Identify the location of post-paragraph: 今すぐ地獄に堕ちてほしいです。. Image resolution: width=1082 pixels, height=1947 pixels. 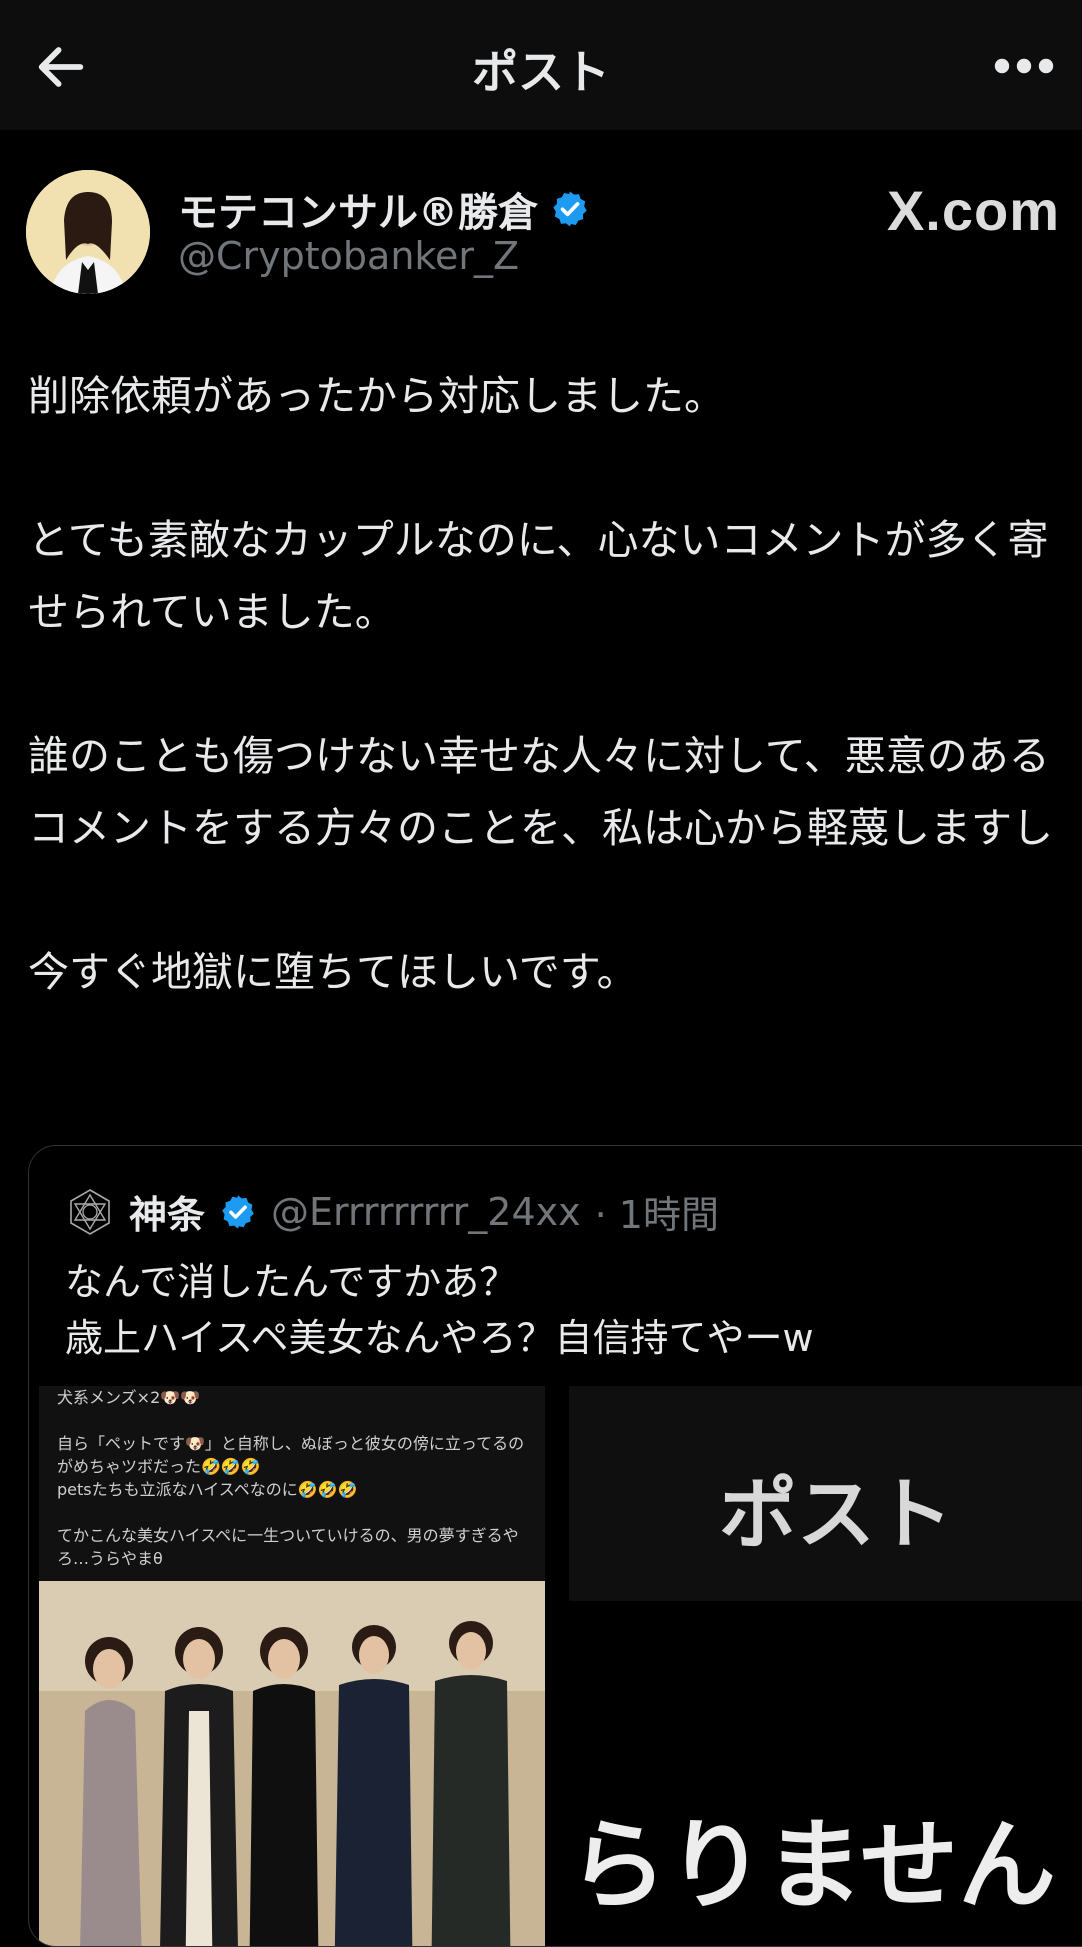
(333, 972).